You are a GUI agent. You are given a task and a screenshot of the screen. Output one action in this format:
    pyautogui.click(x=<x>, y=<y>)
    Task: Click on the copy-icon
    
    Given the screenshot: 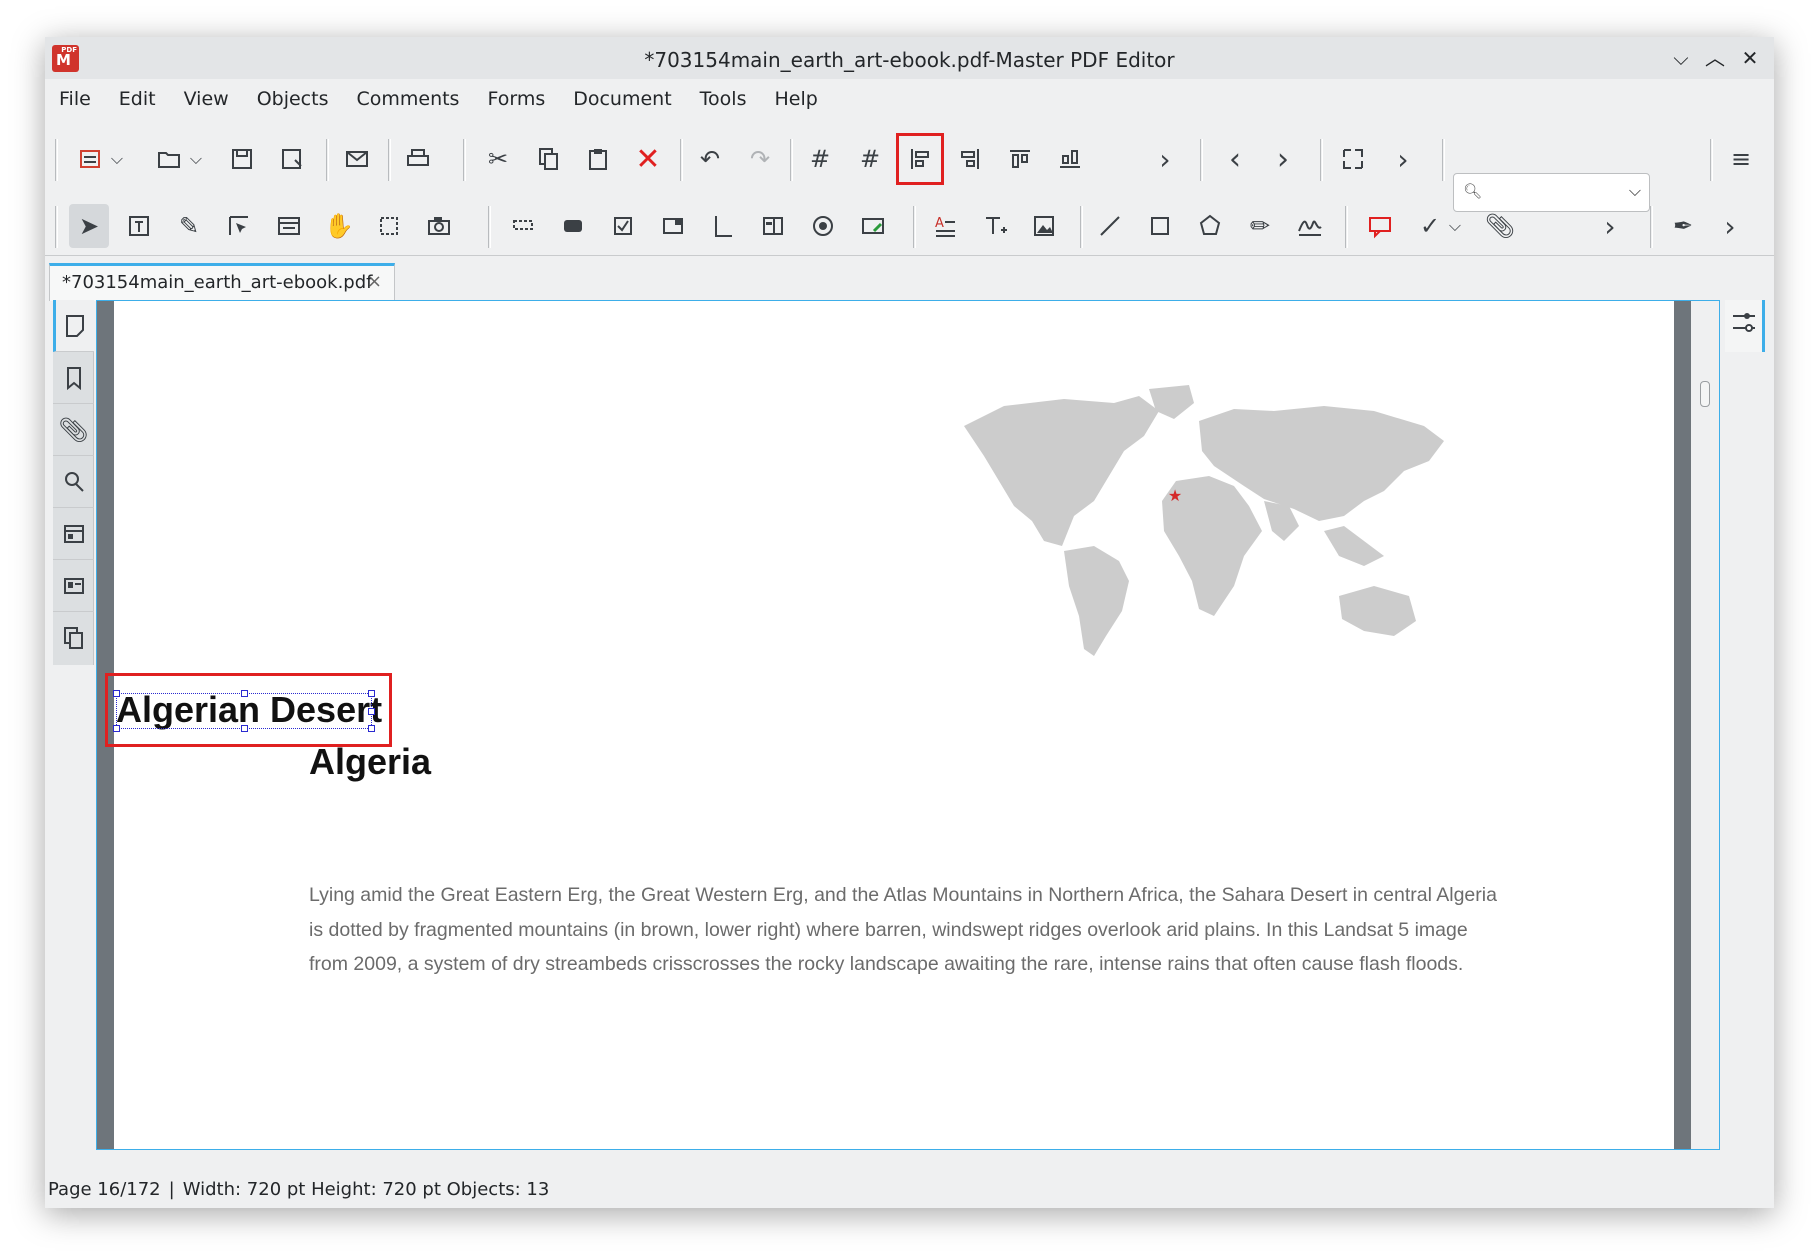 What is the action you would take?
    pyautogui.click(x=548, y=159)
    